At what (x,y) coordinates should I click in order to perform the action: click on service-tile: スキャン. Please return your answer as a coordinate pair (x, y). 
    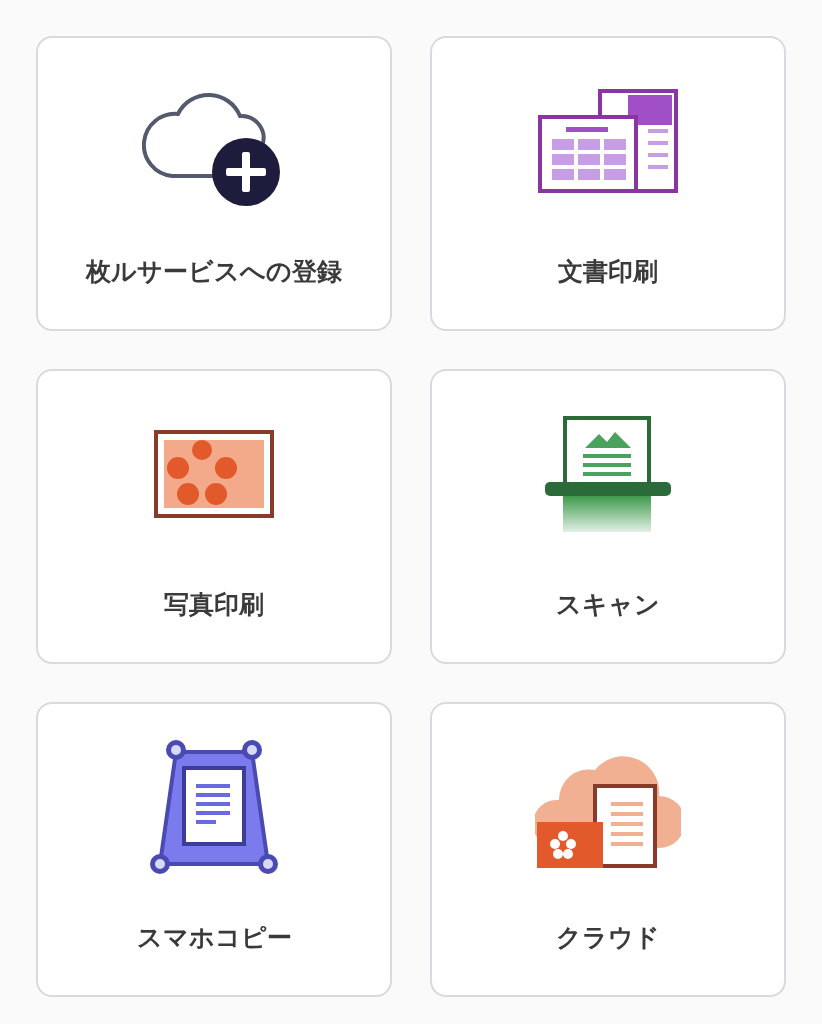
    Looking at the image, I should click on (608, 516).